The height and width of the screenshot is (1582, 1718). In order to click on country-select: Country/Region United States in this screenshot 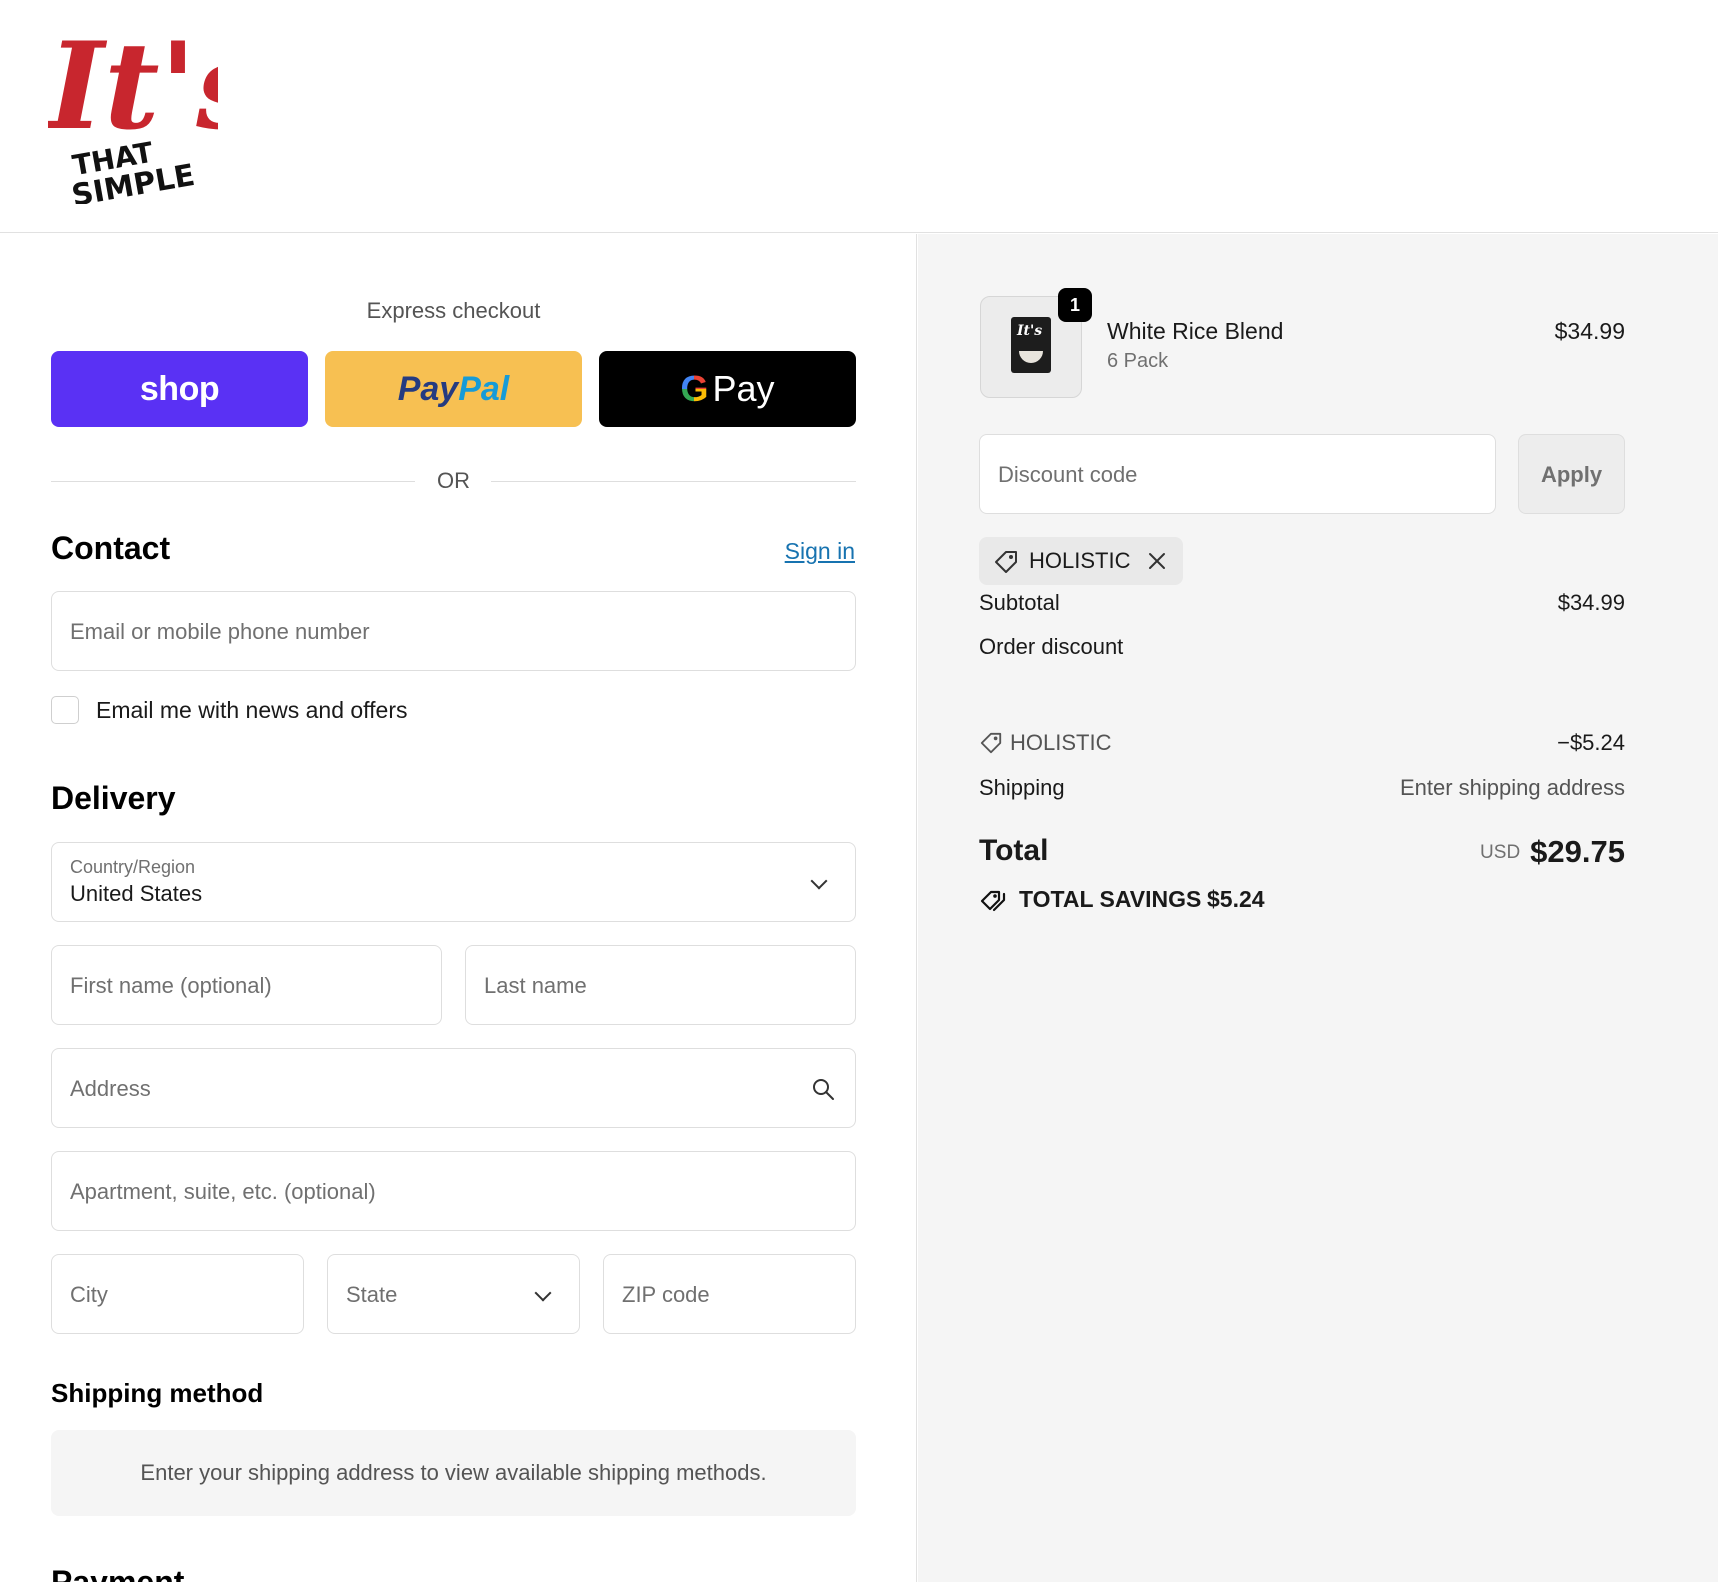, I will do `click(453, 882)`.